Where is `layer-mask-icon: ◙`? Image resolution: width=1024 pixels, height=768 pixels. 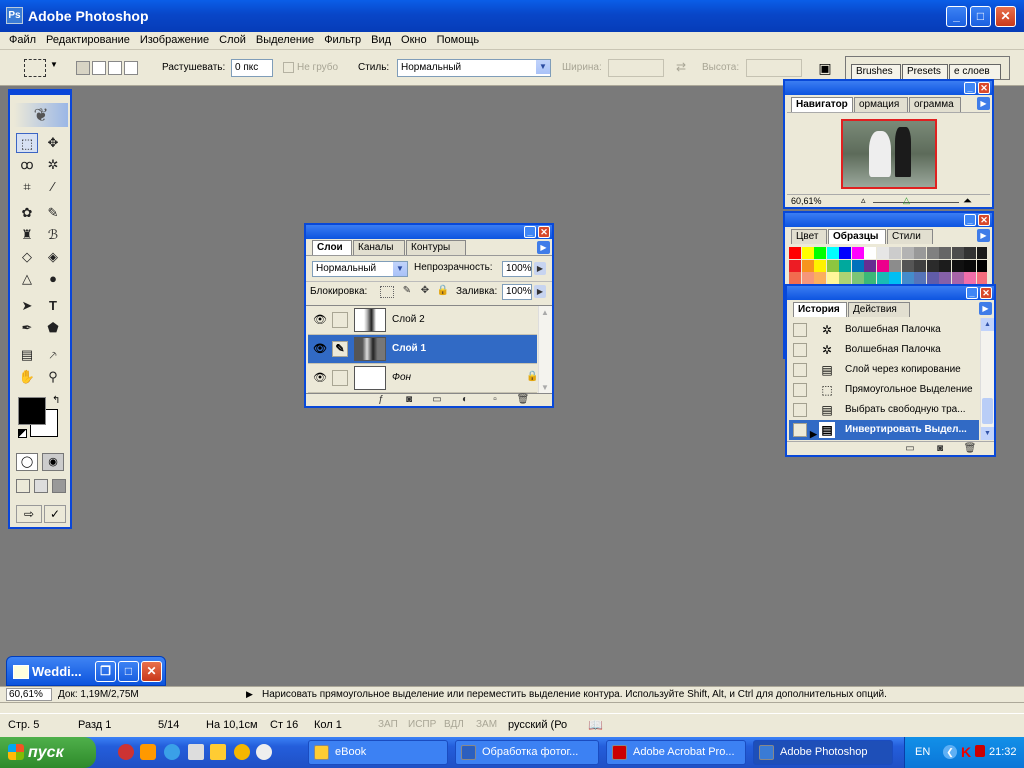 layer-mask-icon: ◙ is located at coordinates (409, 400).